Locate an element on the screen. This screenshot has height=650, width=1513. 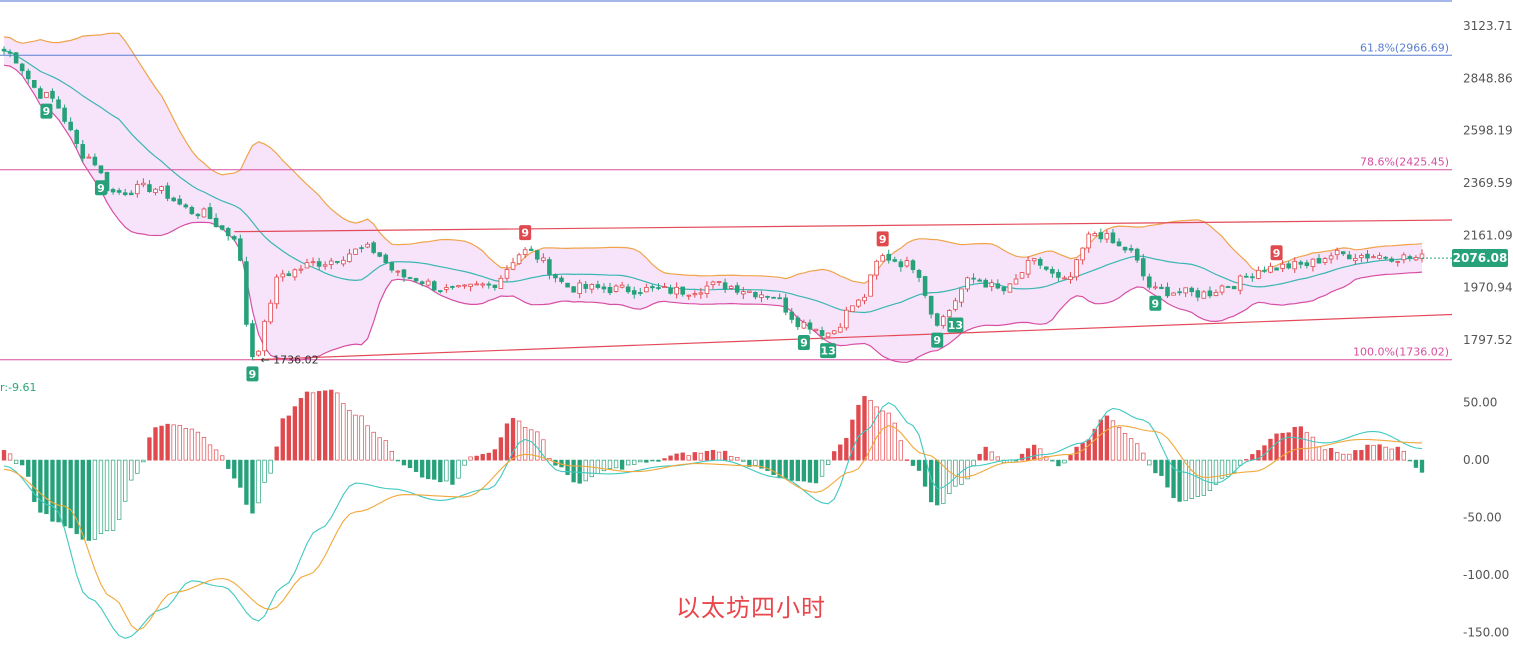
price-axis-tick: 1970.94 is located at coordinates (1488, 288).